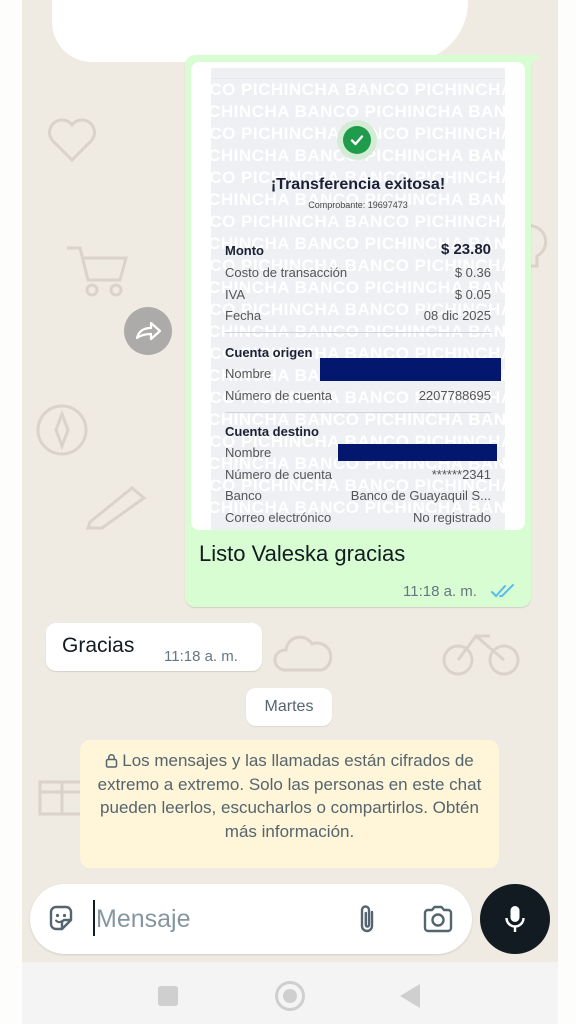  What do you see at coordinates (260, 31) in the screenshot?
I see `previous-message-bubble` at bounding box center [260, 31].